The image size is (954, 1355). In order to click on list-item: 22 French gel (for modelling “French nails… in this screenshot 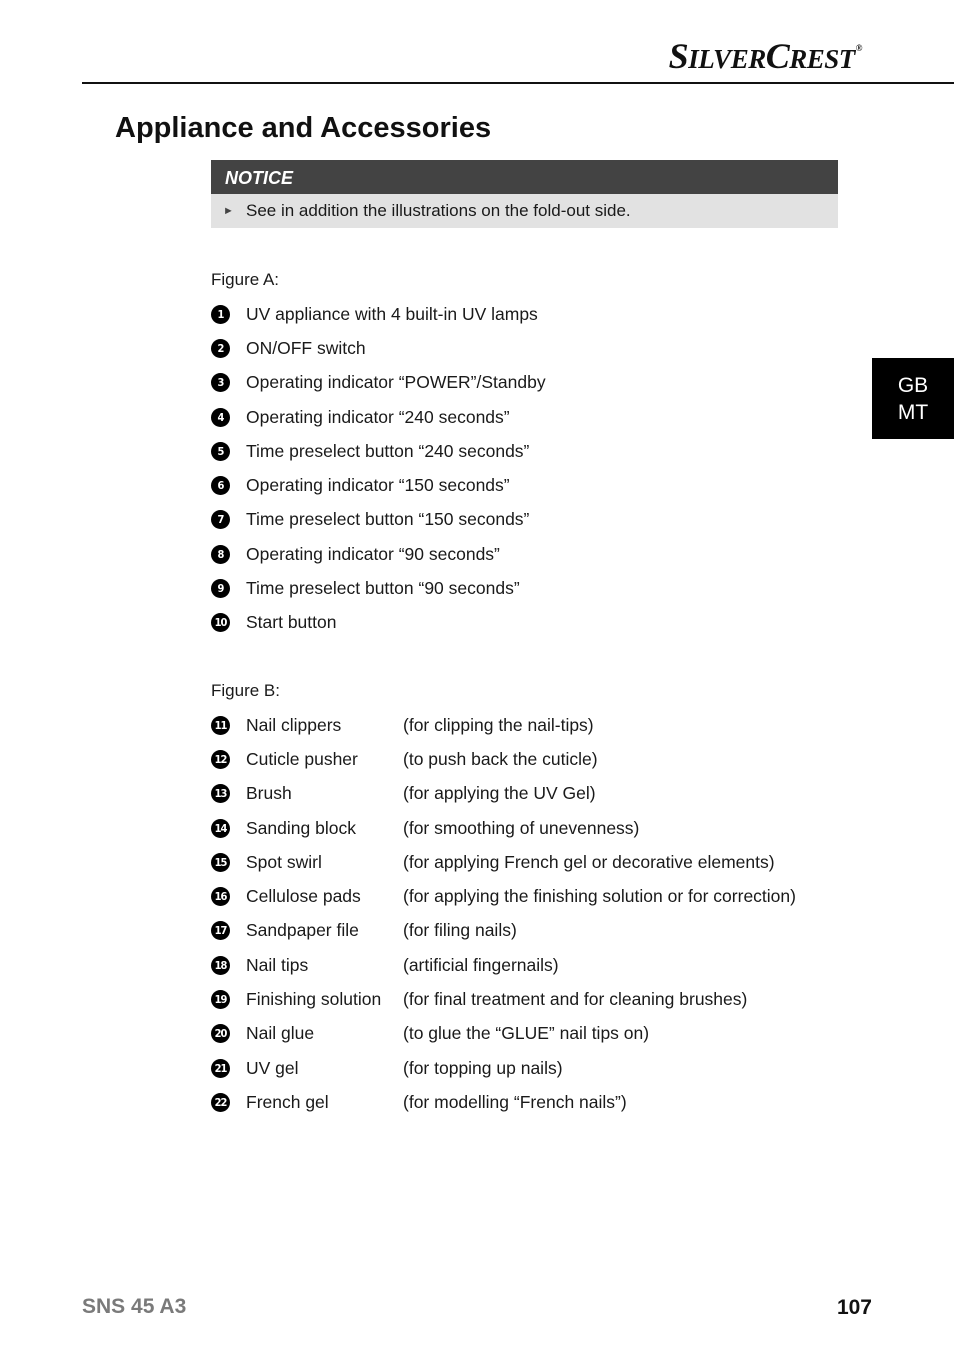, I will do `click(503, 1102)`.